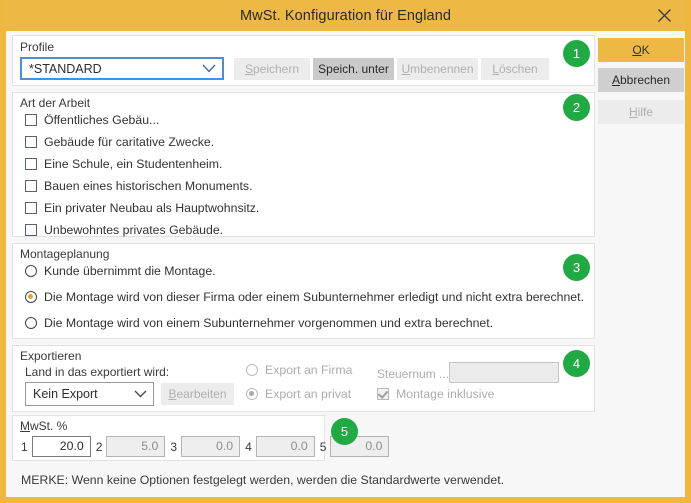 This screenshot has width=691, height=503. Describe the element at coordinates (61, 446) in the screenshot. I see `vat-input-1: 20.0` at that location.